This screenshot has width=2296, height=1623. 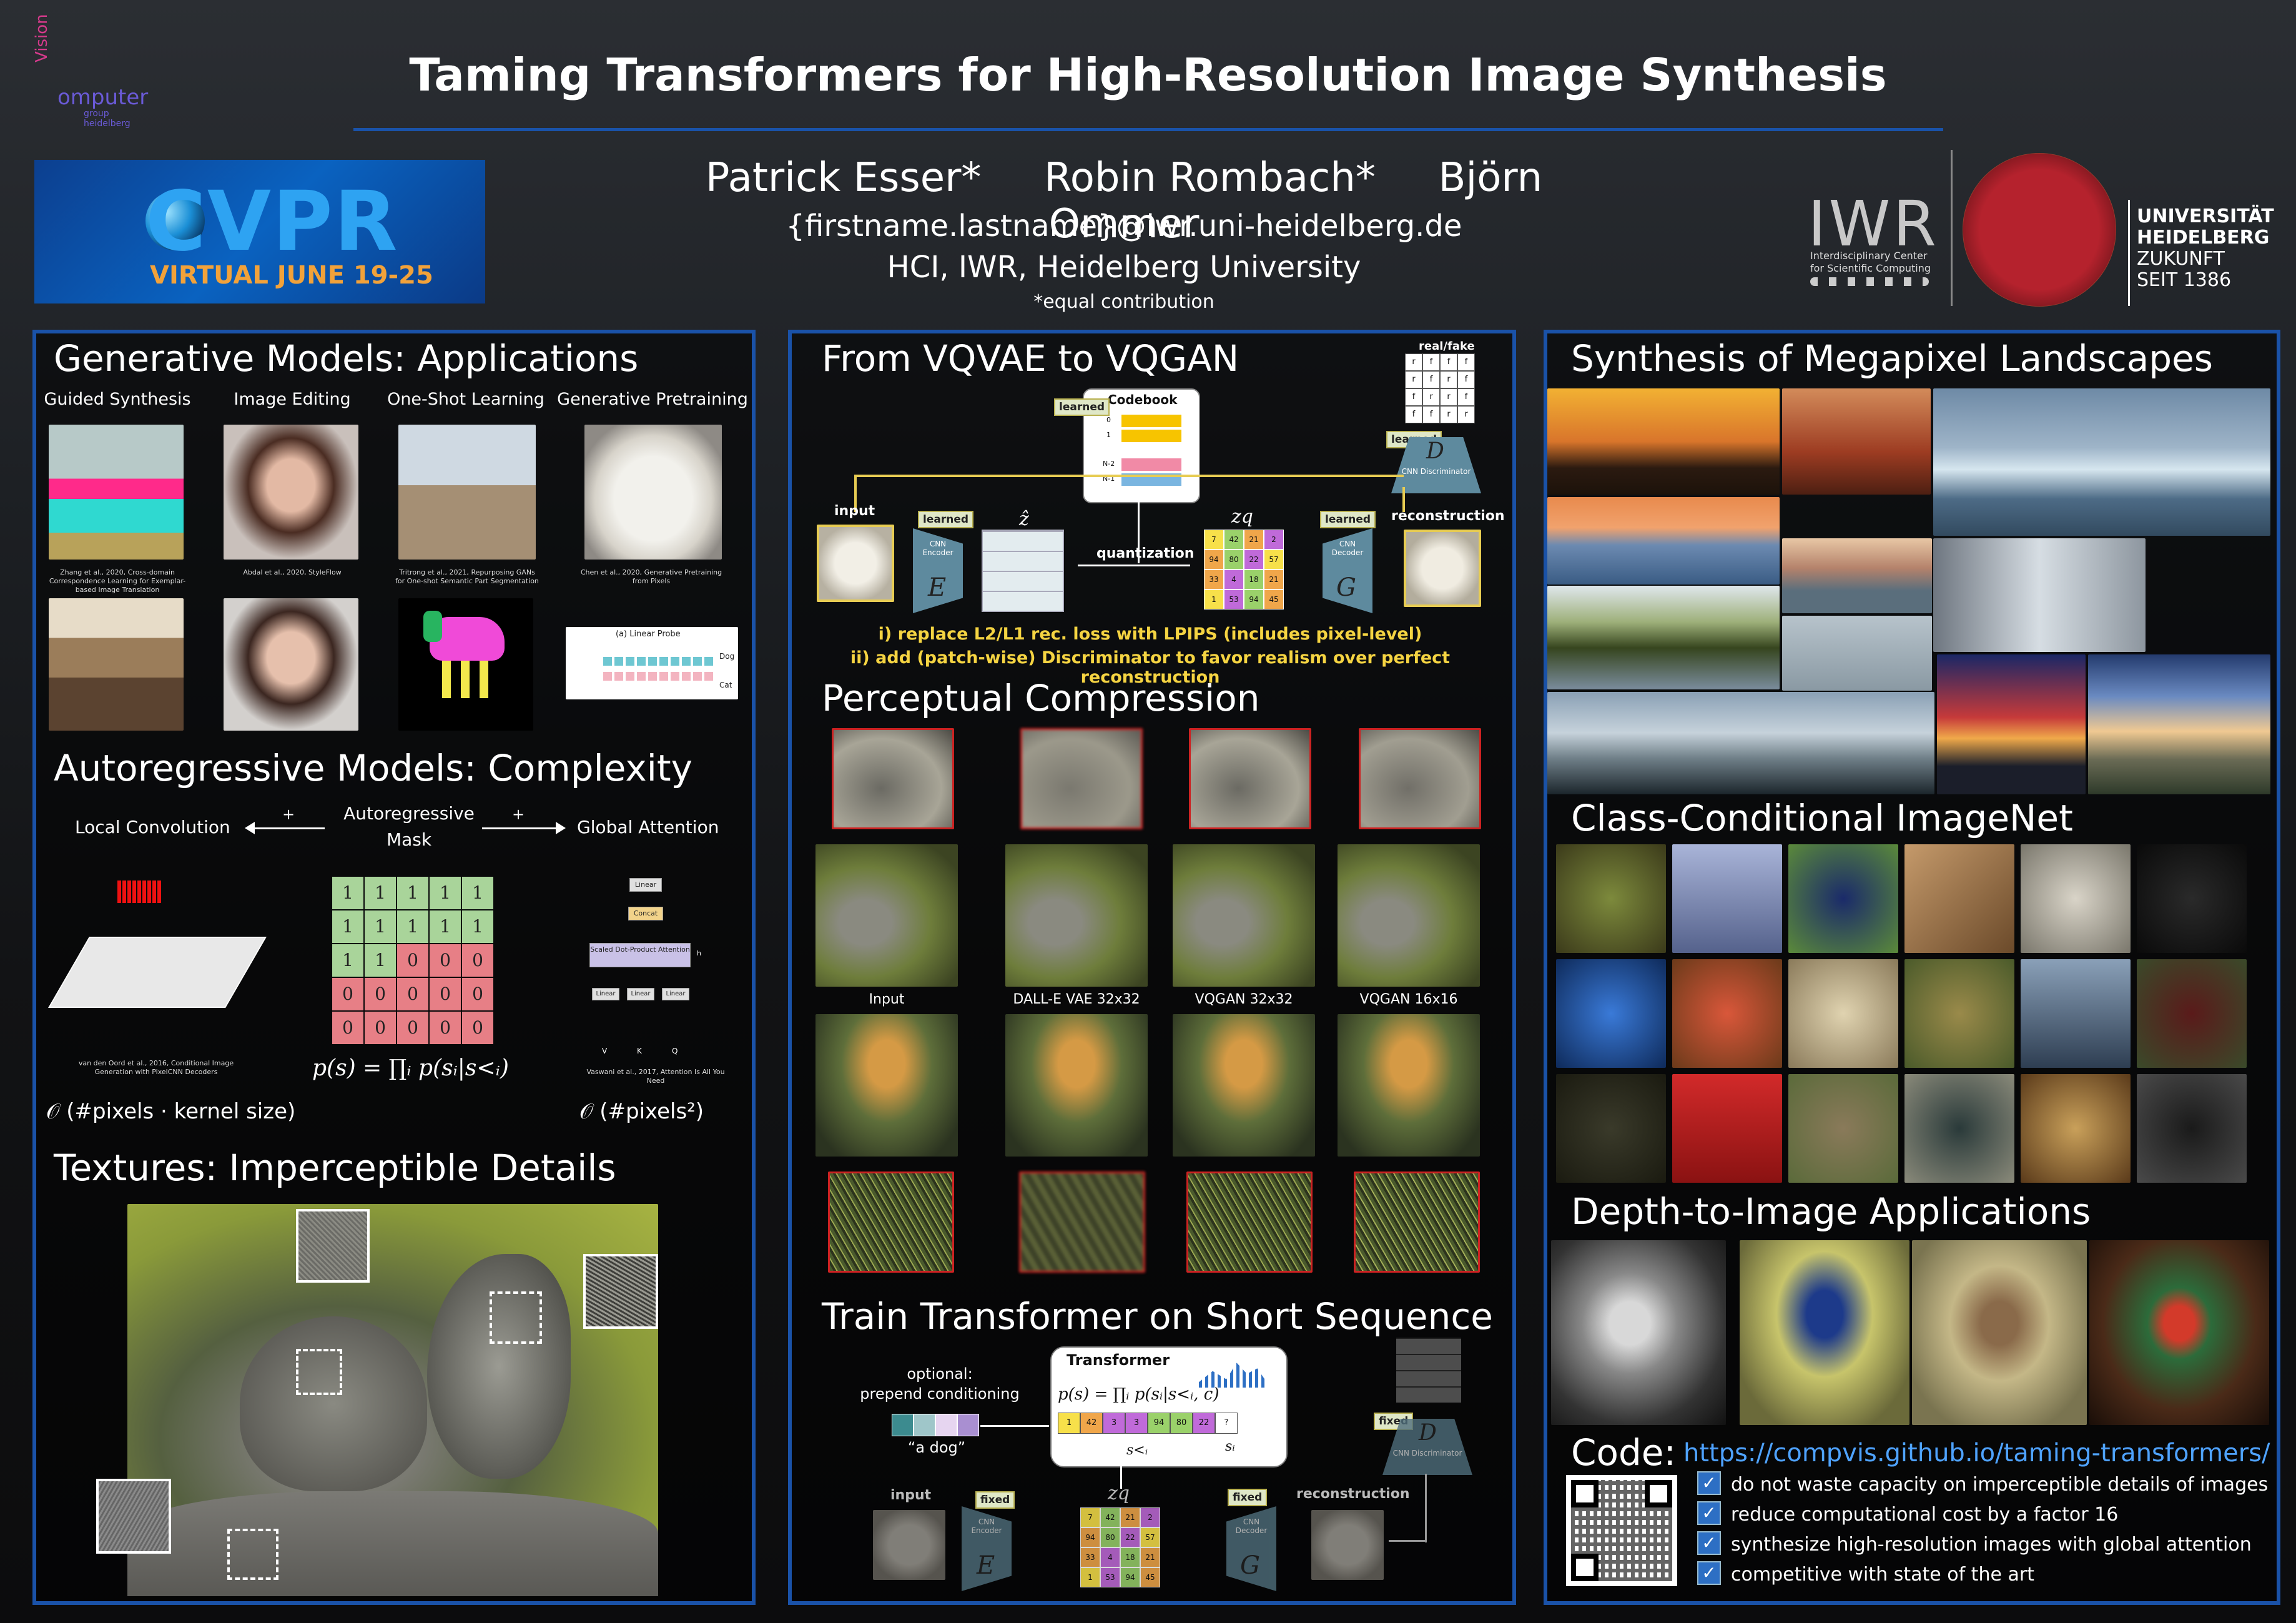 I want to click on train-title: Train Transformer on Short Sequence, so click(x=1157, y=1316).